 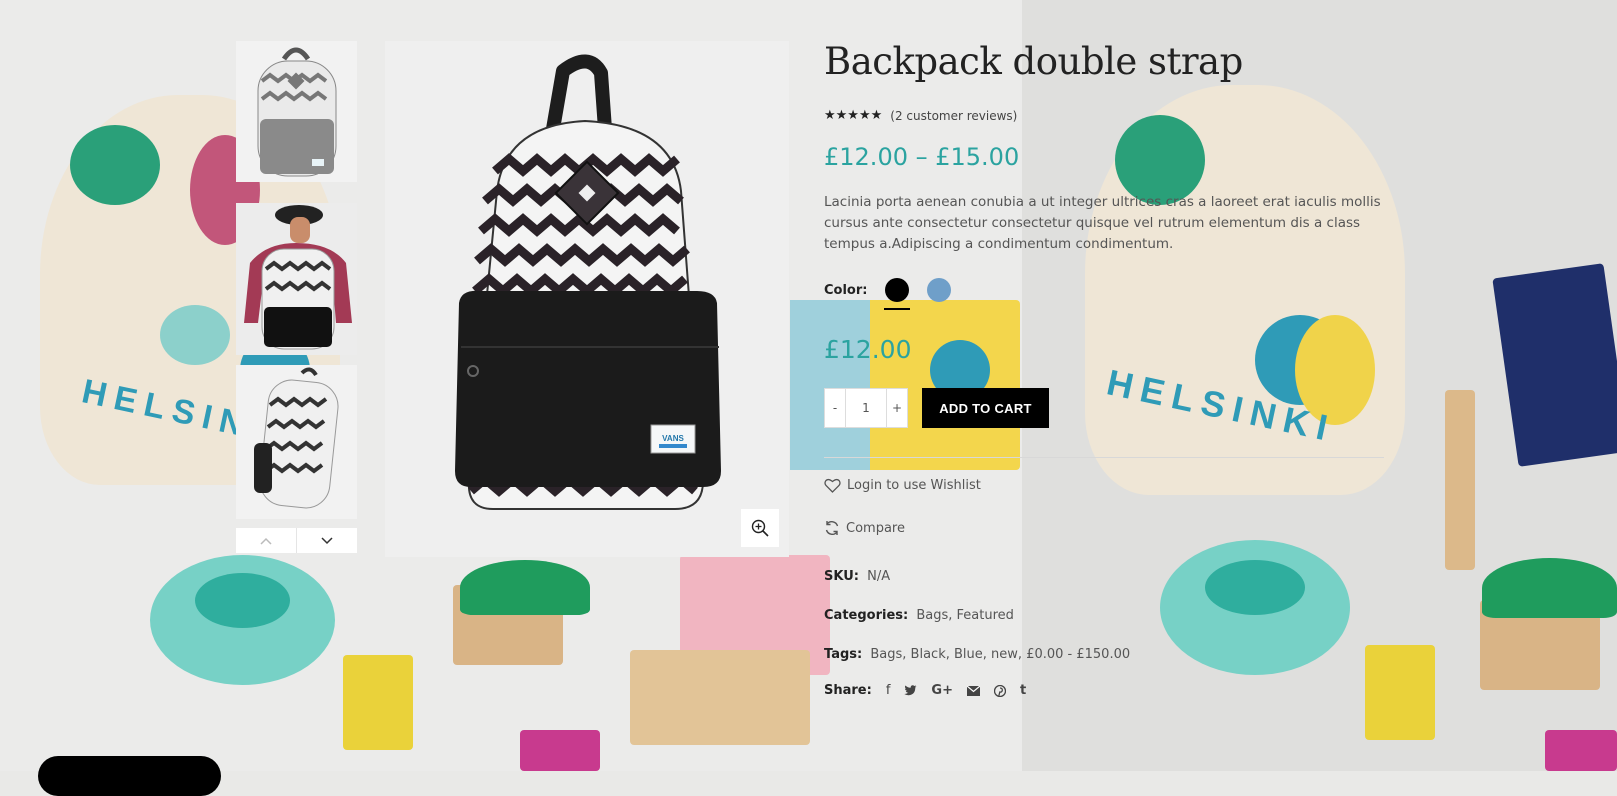 What do you see at coordinates (939, 290) in the screenshot?
I see `color-swatch-blue` at bounding box center [939, 290].